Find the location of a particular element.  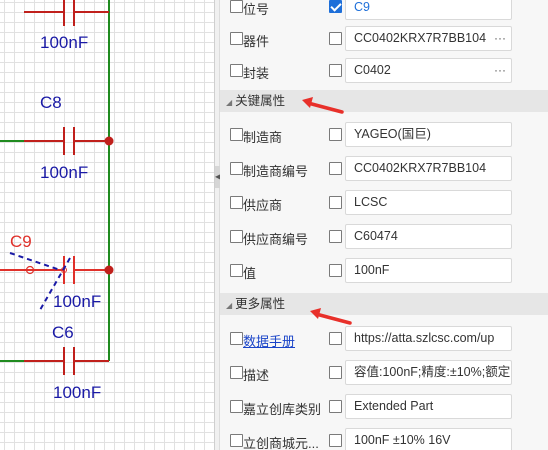

value-field: 100nF is located at coordinates (428, 270).